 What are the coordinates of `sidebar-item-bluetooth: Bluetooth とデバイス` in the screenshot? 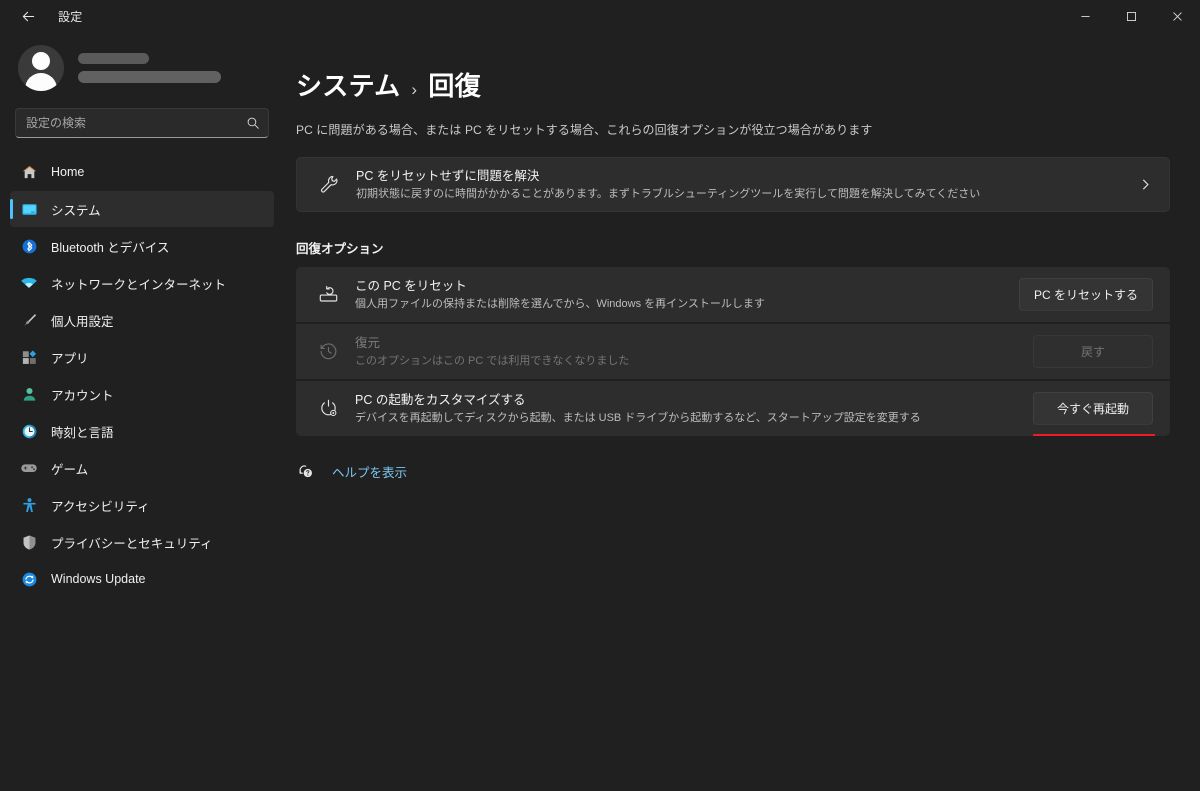 It's located at (142, 246).